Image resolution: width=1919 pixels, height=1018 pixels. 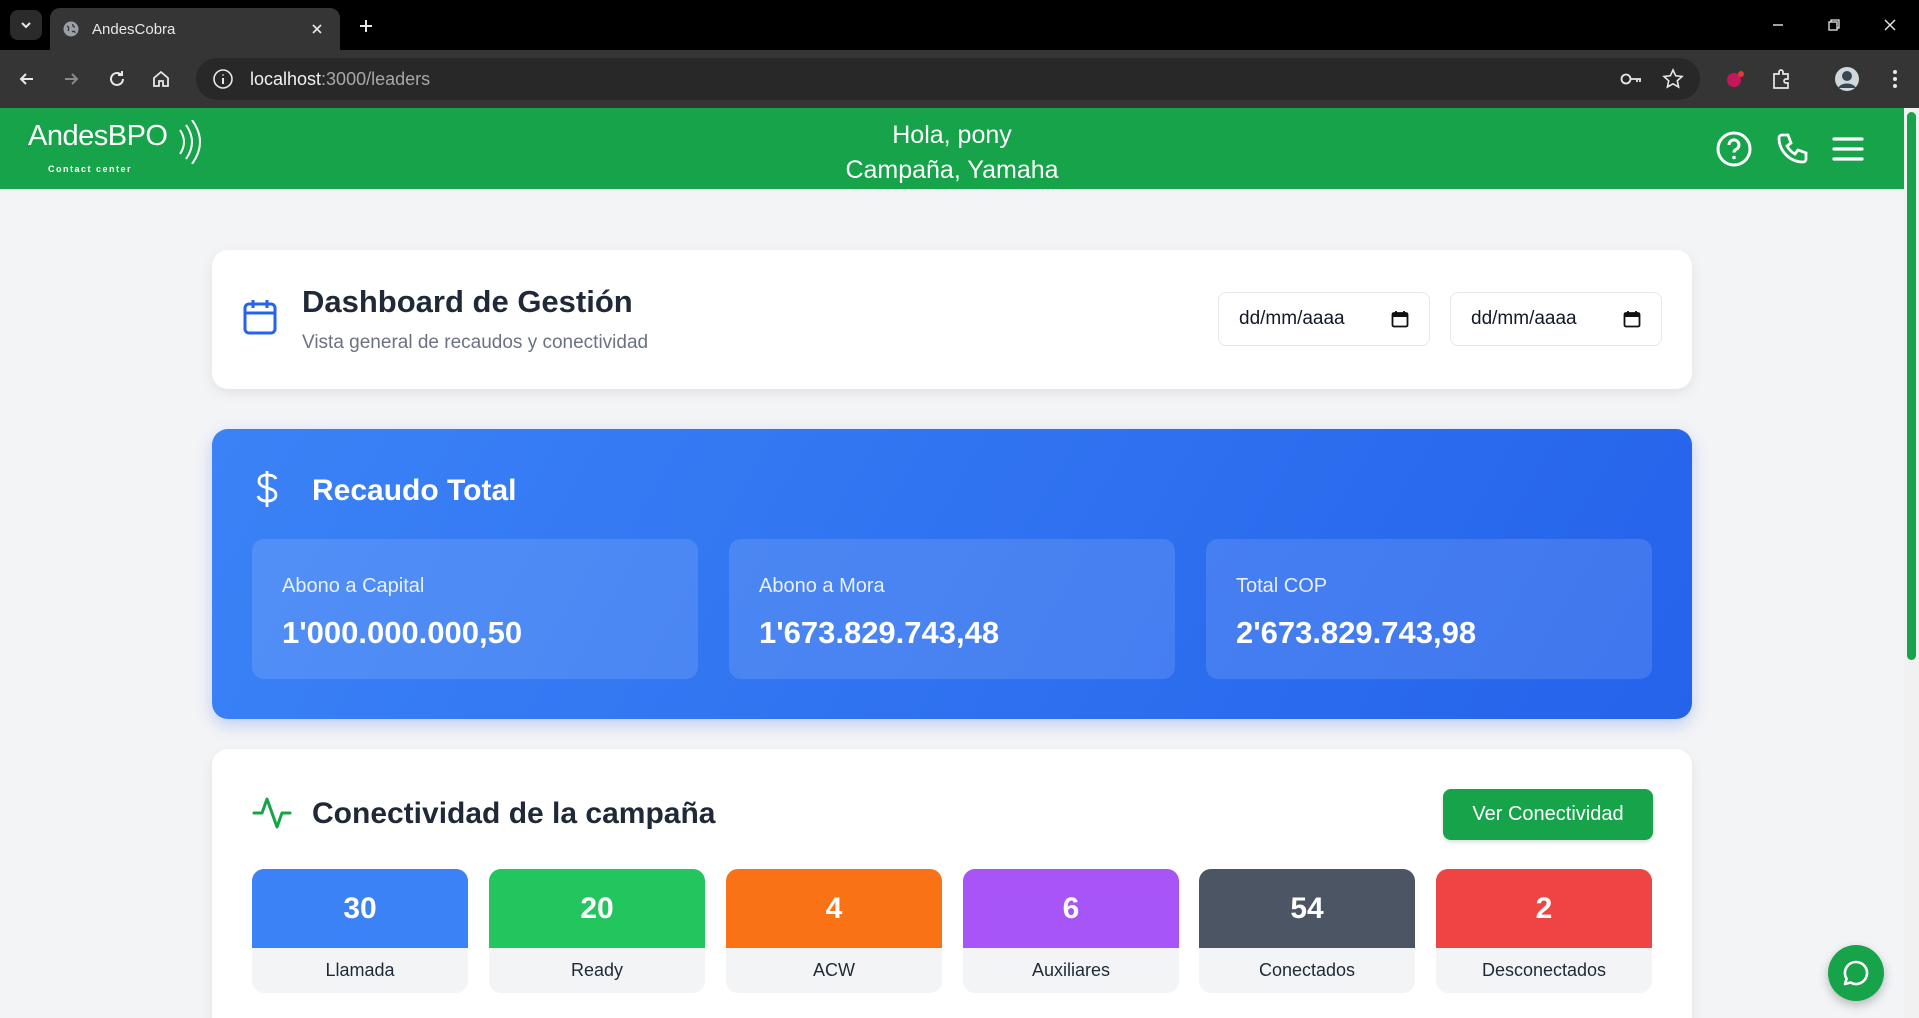 What do you see at coordinates (317, 29) in the screenshot?
I see `close-tab-icon` at bounding box center [317, 29].